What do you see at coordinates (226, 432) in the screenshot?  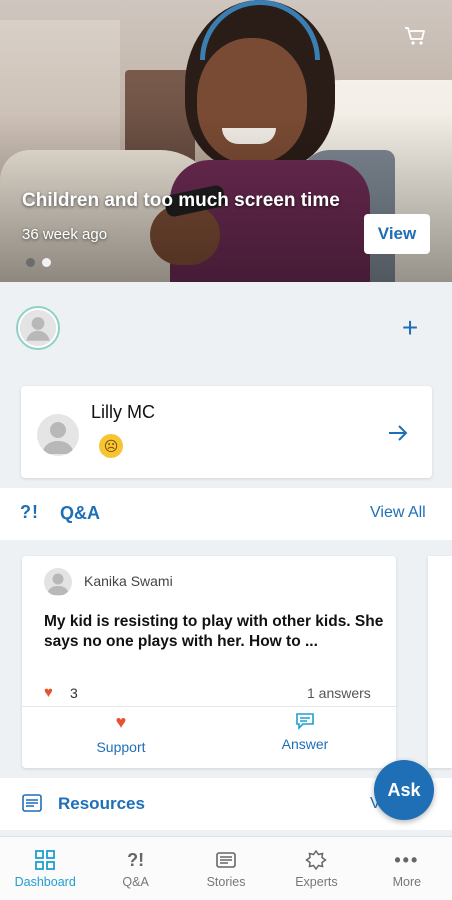 I see `feed-card: Lilly MC ☹` at bounding box center [226, 432].